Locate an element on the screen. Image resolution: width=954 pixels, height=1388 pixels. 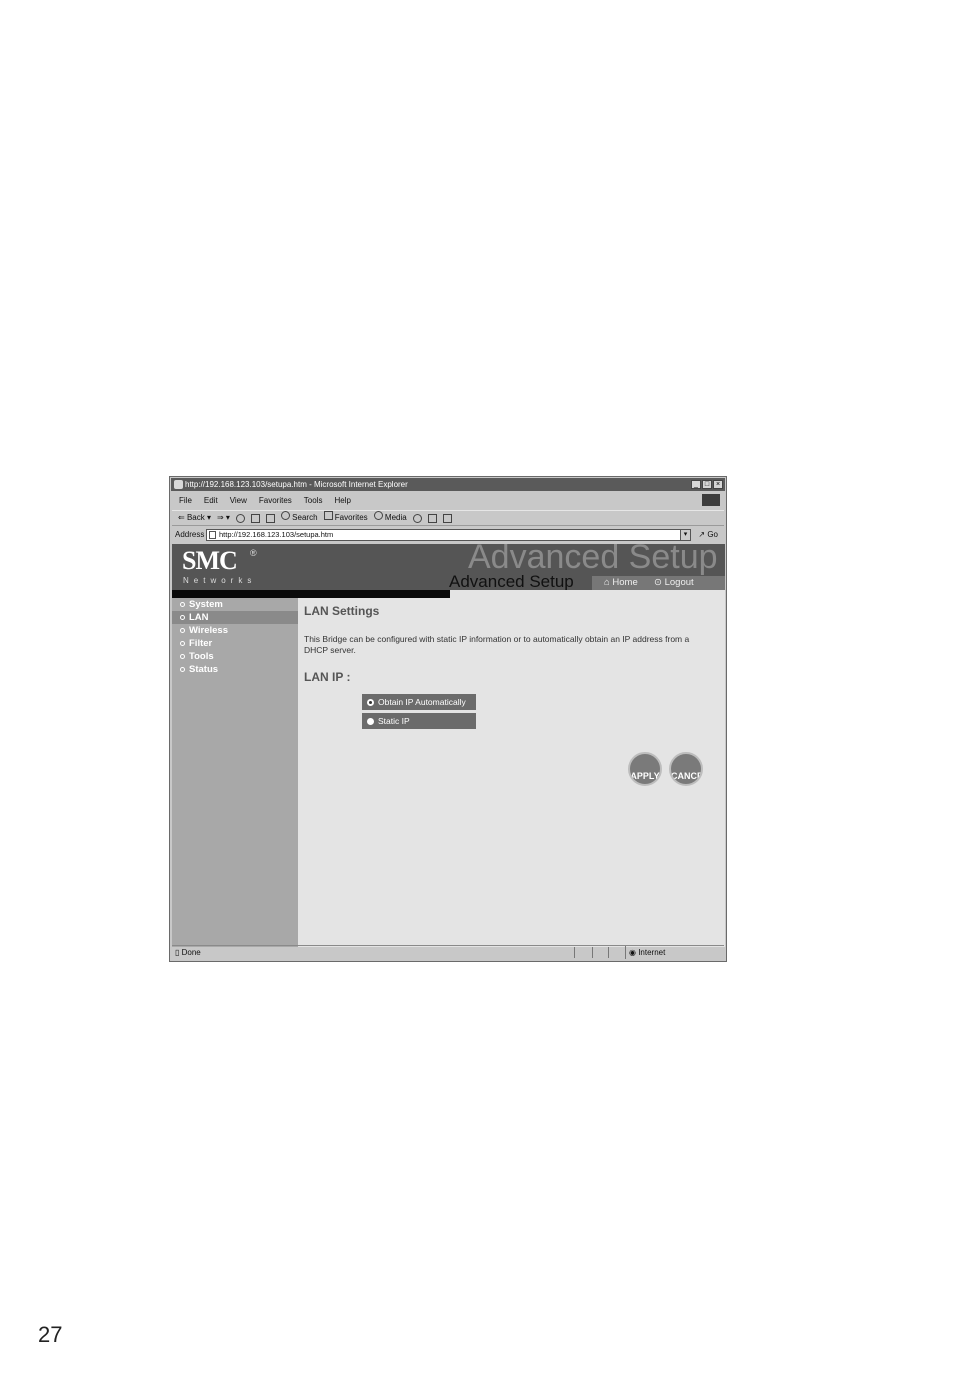
media-icon is located at coordinates (378, 515).